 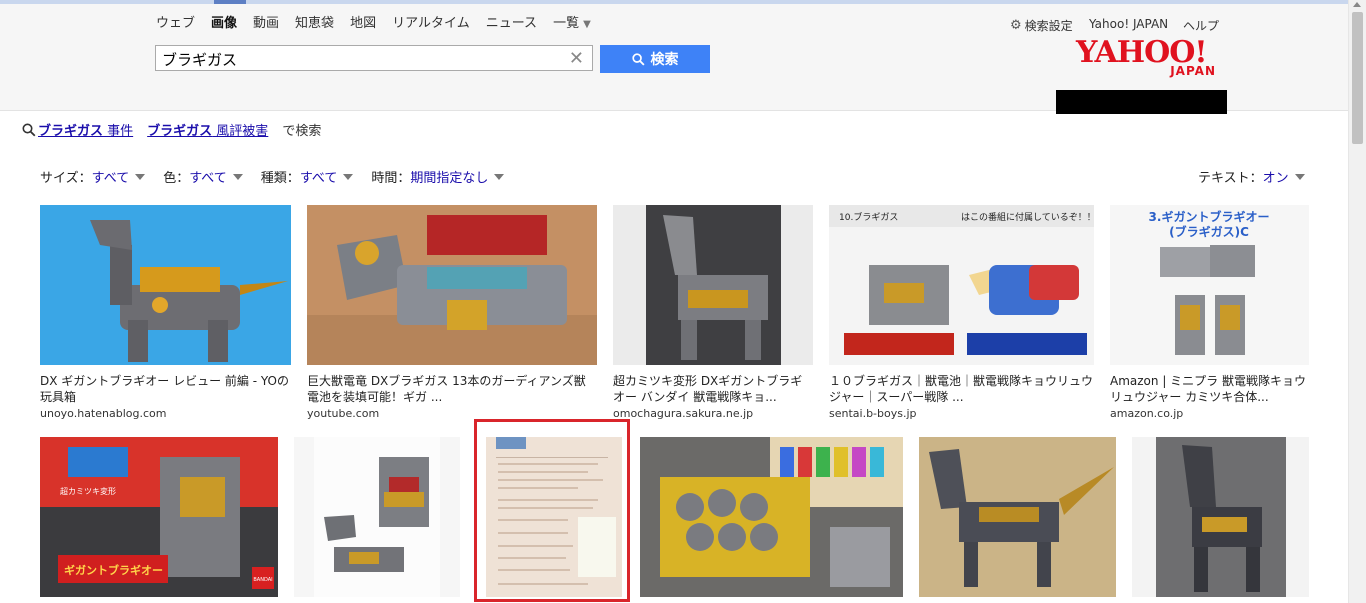 I want to click on parts-image: 3.ギガントブラギオー (ブラギガス)C, so click(x=1209, y=285).